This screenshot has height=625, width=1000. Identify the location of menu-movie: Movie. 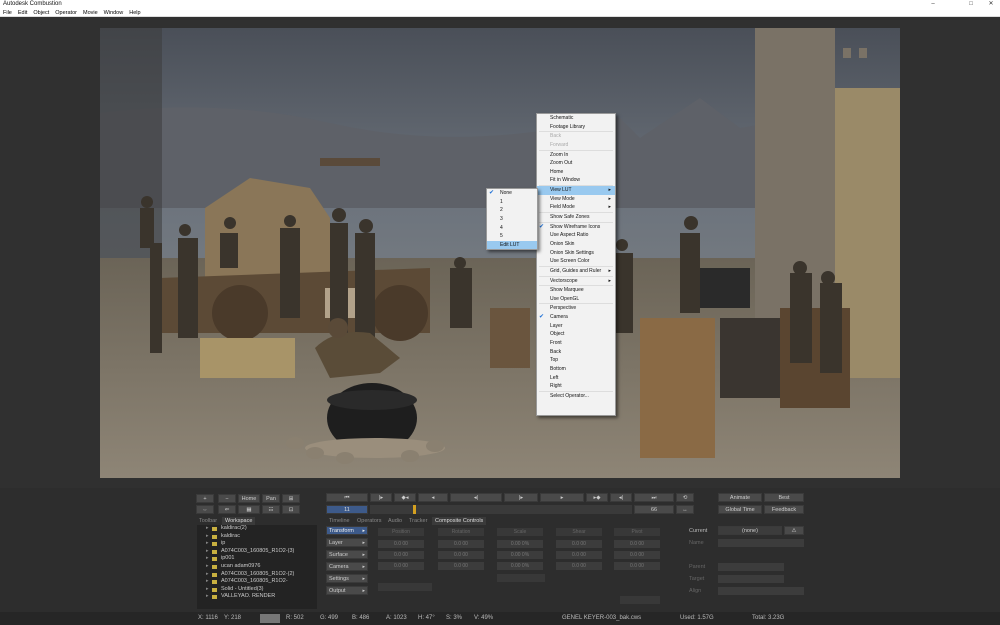
(90, 13).